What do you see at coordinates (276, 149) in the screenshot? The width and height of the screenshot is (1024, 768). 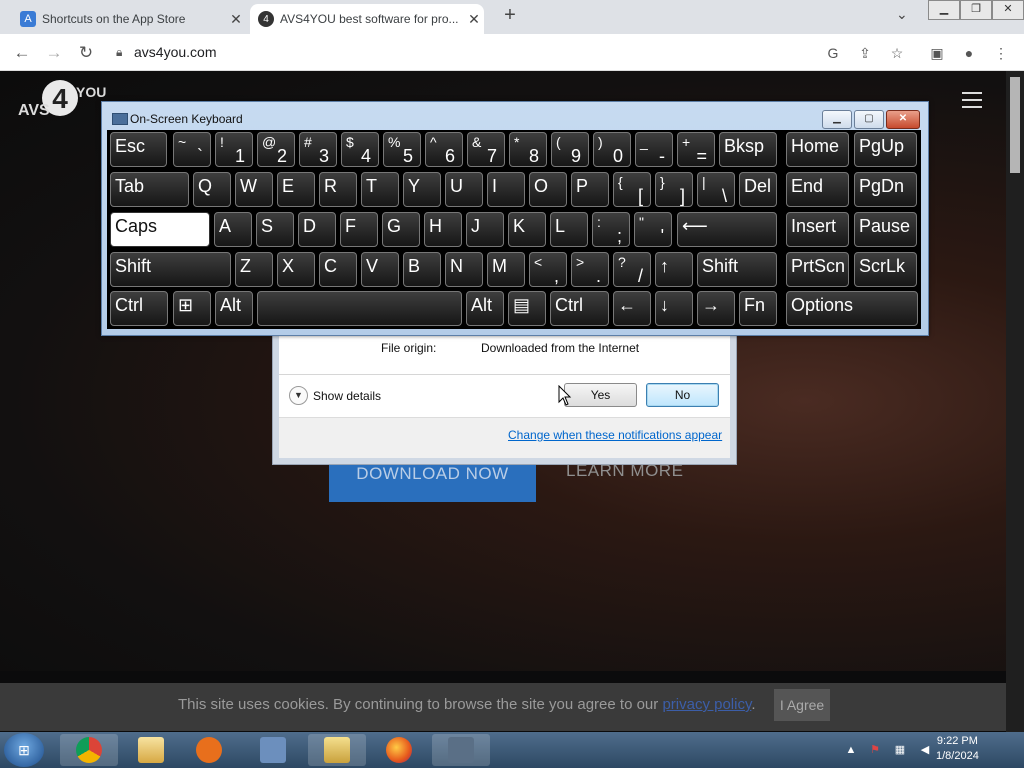 I see `key-2: @2` at bounding box center [276, 149].